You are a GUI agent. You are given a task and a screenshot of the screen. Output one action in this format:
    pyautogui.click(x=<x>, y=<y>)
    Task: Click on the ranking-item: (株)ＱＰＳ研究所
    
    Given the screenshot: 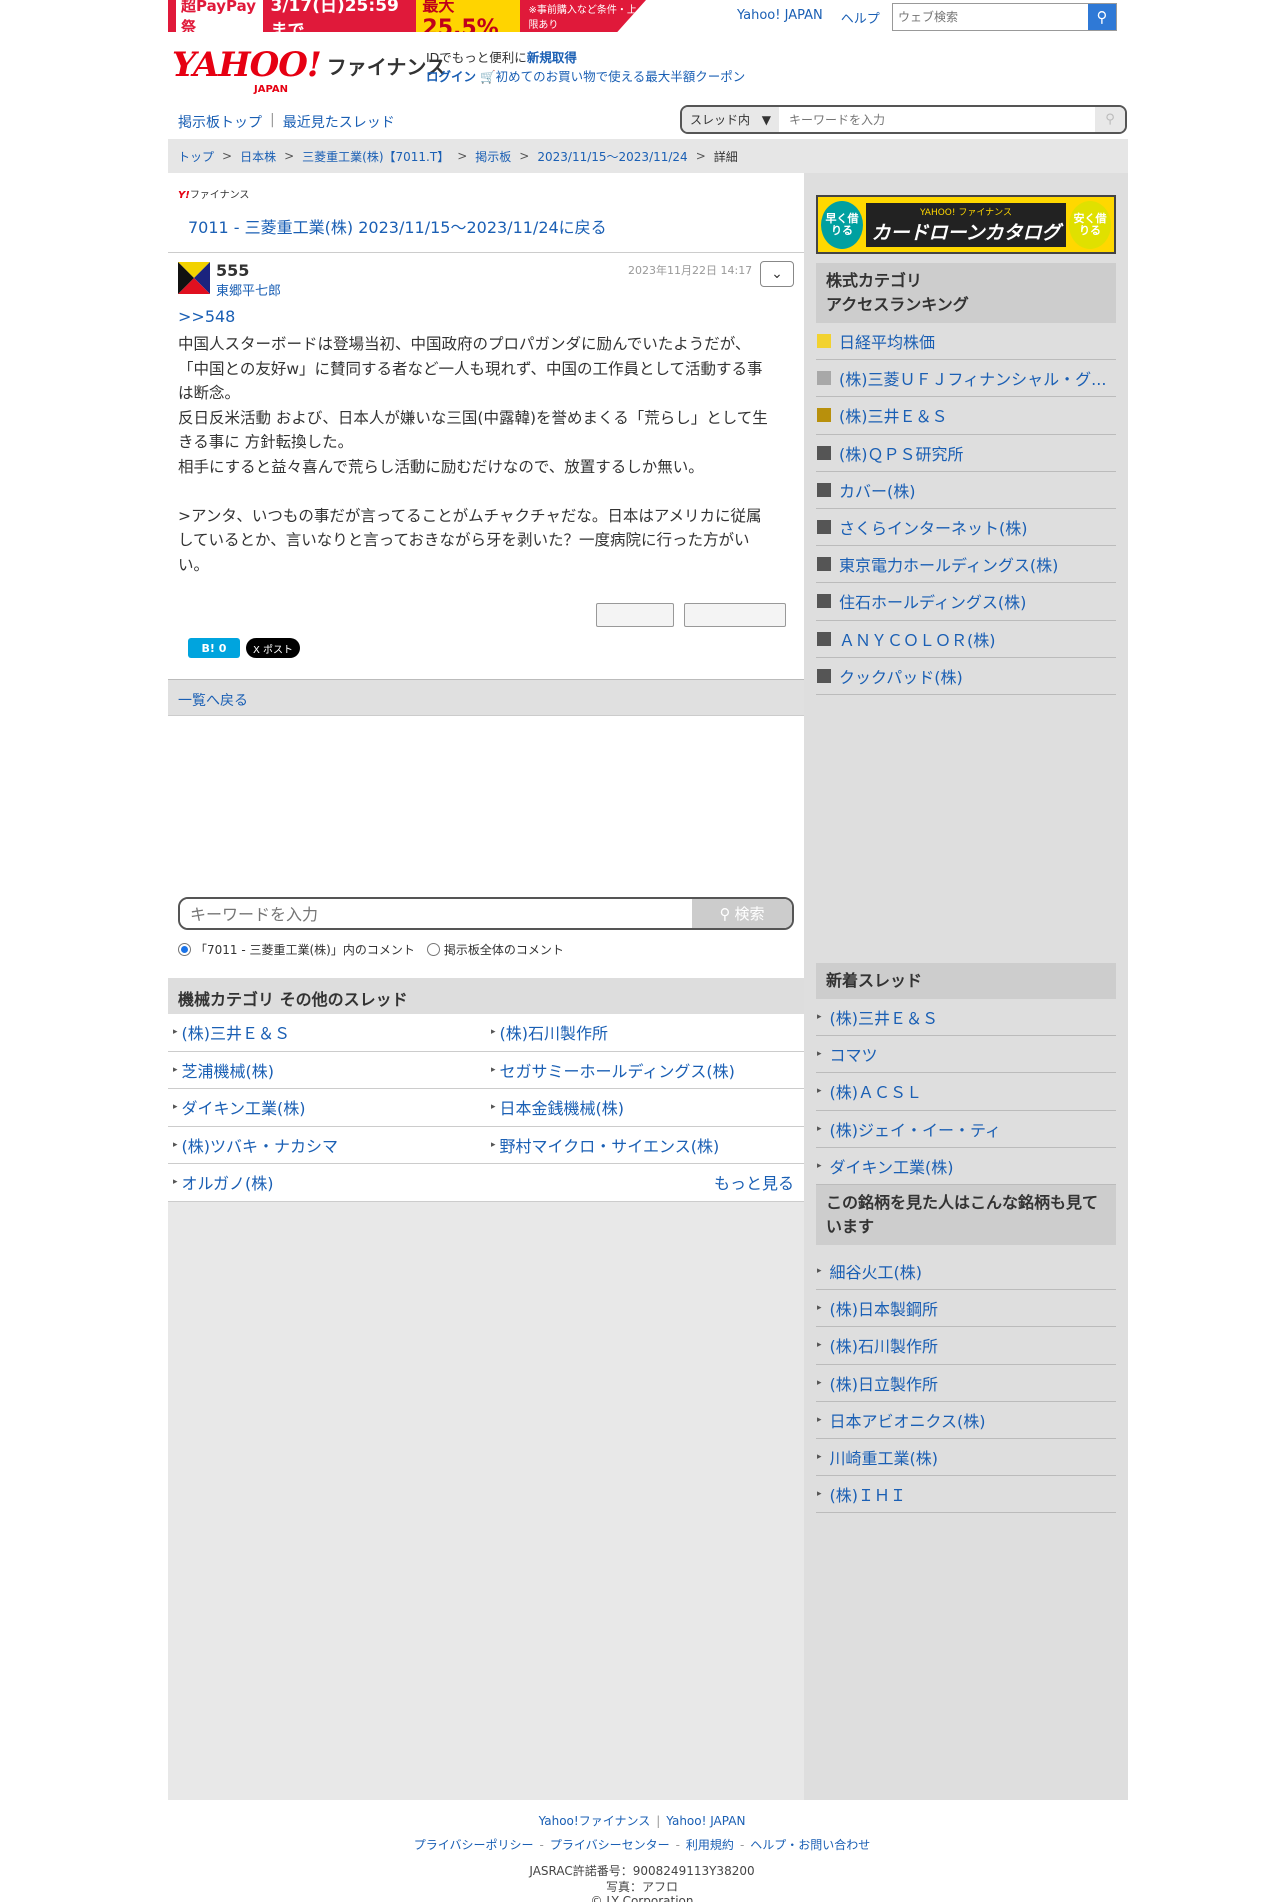 What is the action you would take?
    pyautogui.click(x=966, y=453)
    